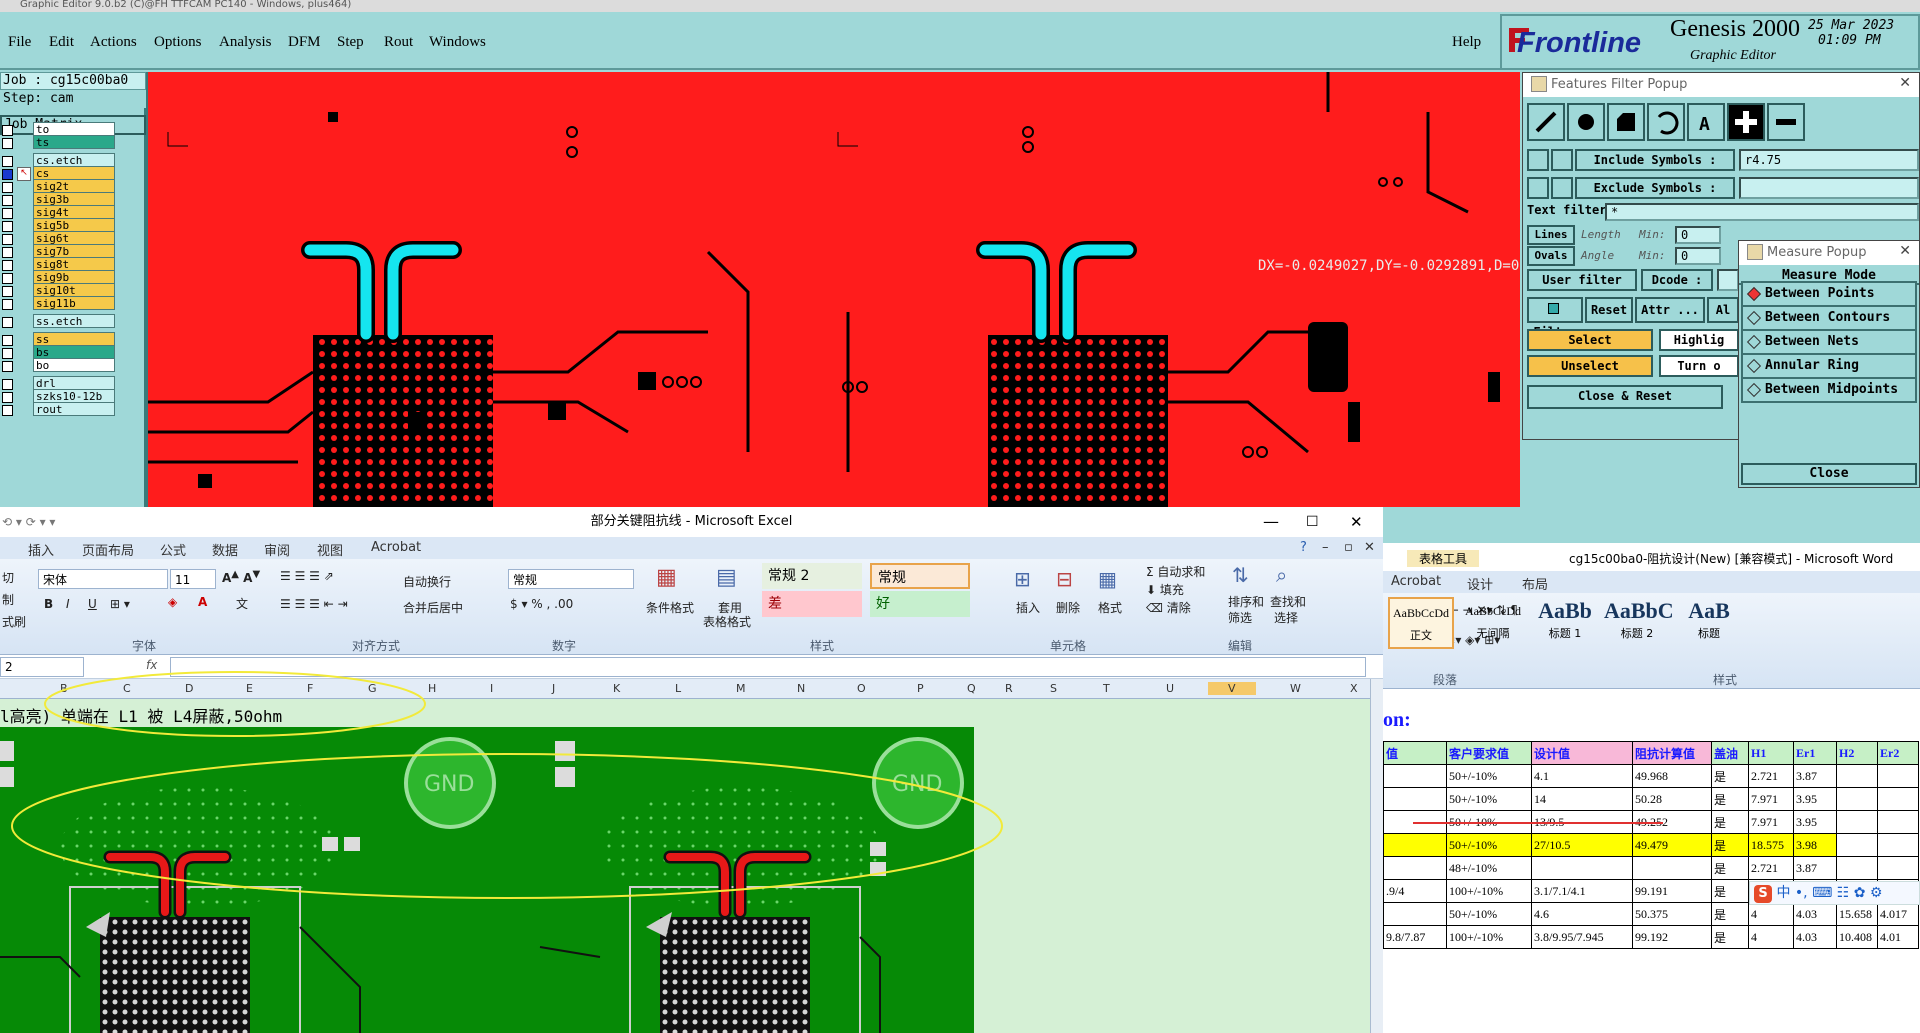 Image resolution: width=1920 pixels, height=1033 pixels. Describe the element at coordinates (225, 549) in the screenshot. I see `tab-data: 数据` at that location.